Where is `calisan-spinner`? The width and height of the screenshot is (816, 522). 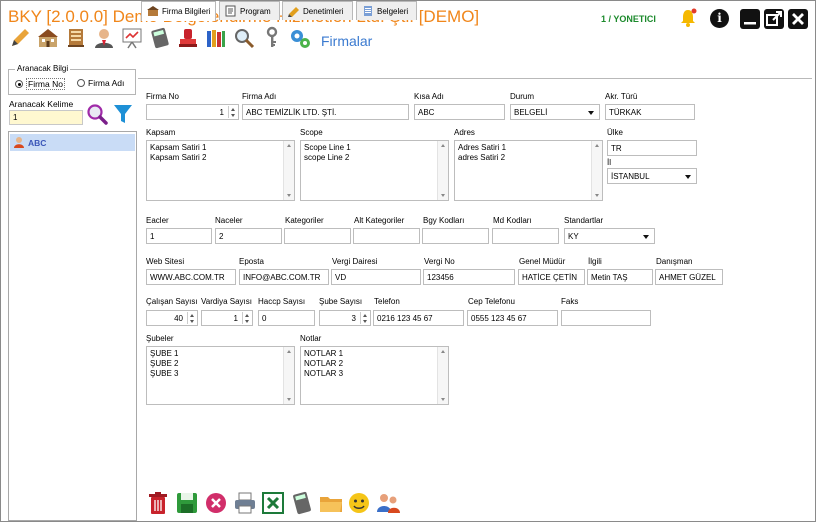 calisan-spinner is located at coordinates (191, 318).